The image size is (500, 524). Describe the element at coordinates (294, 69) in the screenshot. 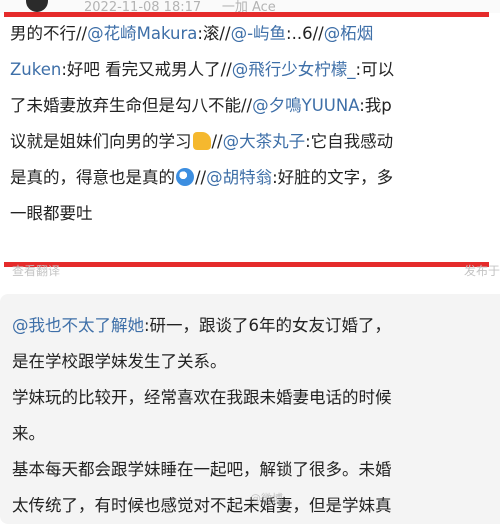

I see `user-mention-link: @飛行少女柠檬_` at that location.